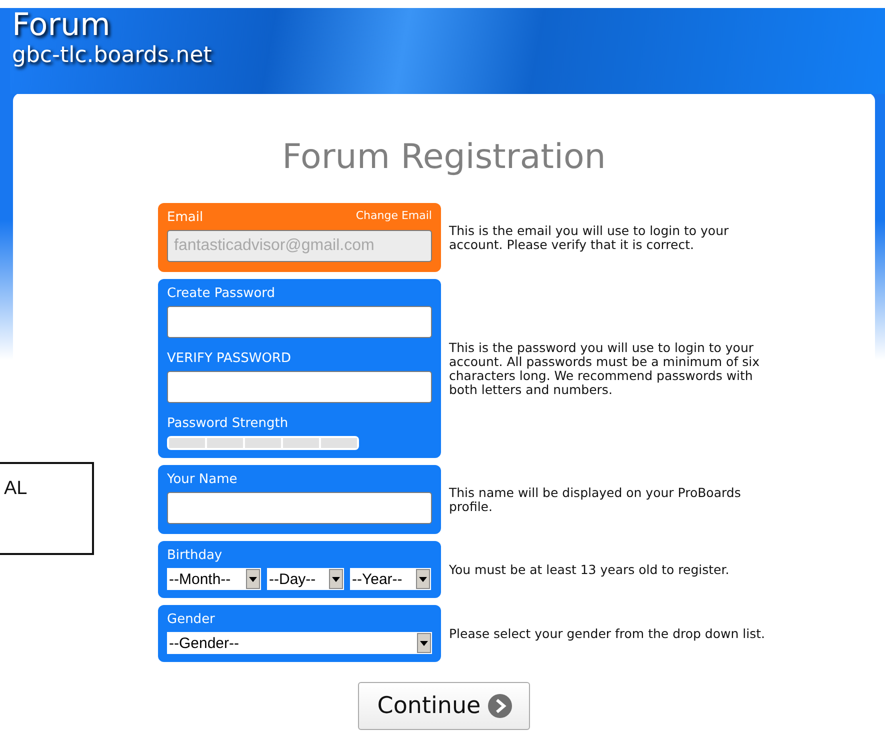  Describe the element at coordinates (62, 25) in the screenshot. I see `site-title: Forum` at that location.